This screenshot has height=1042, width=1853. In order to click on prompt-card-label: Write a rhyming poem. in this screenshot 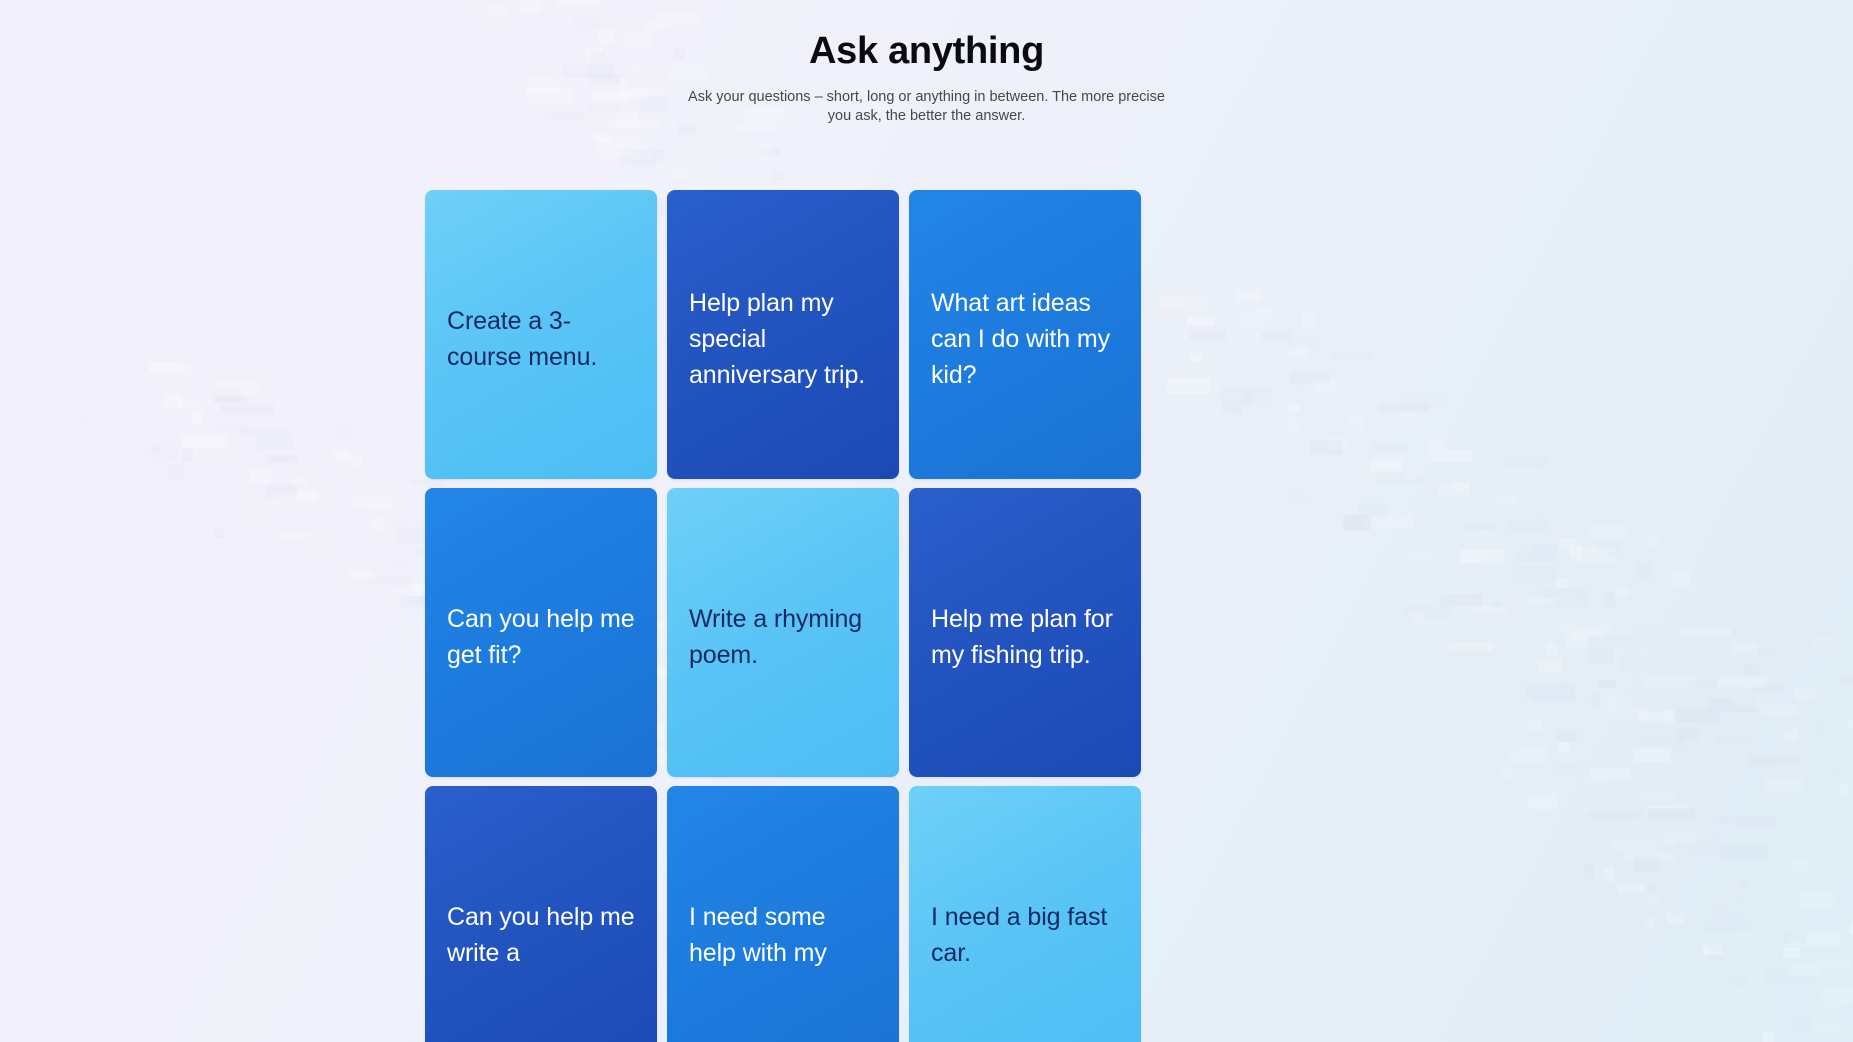, I will do `click(776, 636)`.